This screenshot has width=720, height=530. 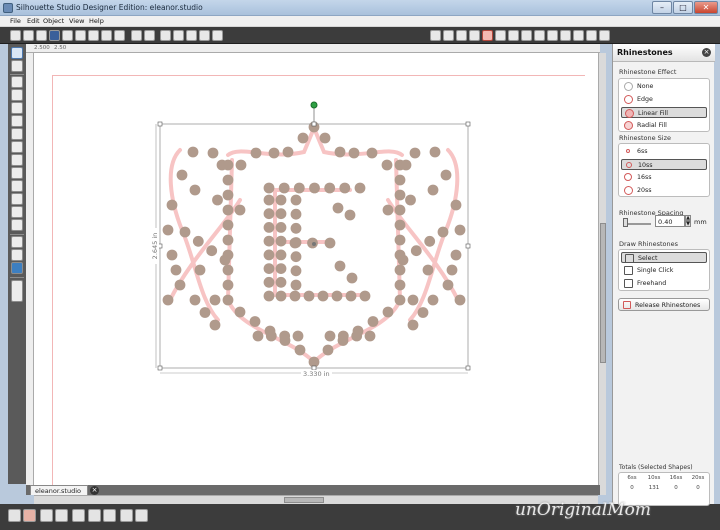 What do you see at coordinates (629, 113) in the screenshot?
I see `linear-fill-icon` at bounding box center [629, 113].